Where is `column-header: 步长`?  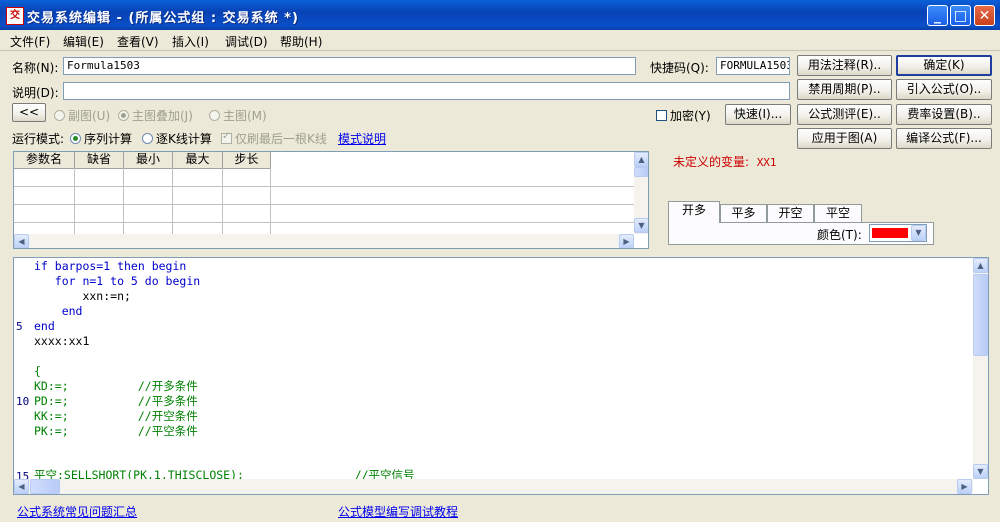
column-header: 步长 is located at coordinates (247, 160).